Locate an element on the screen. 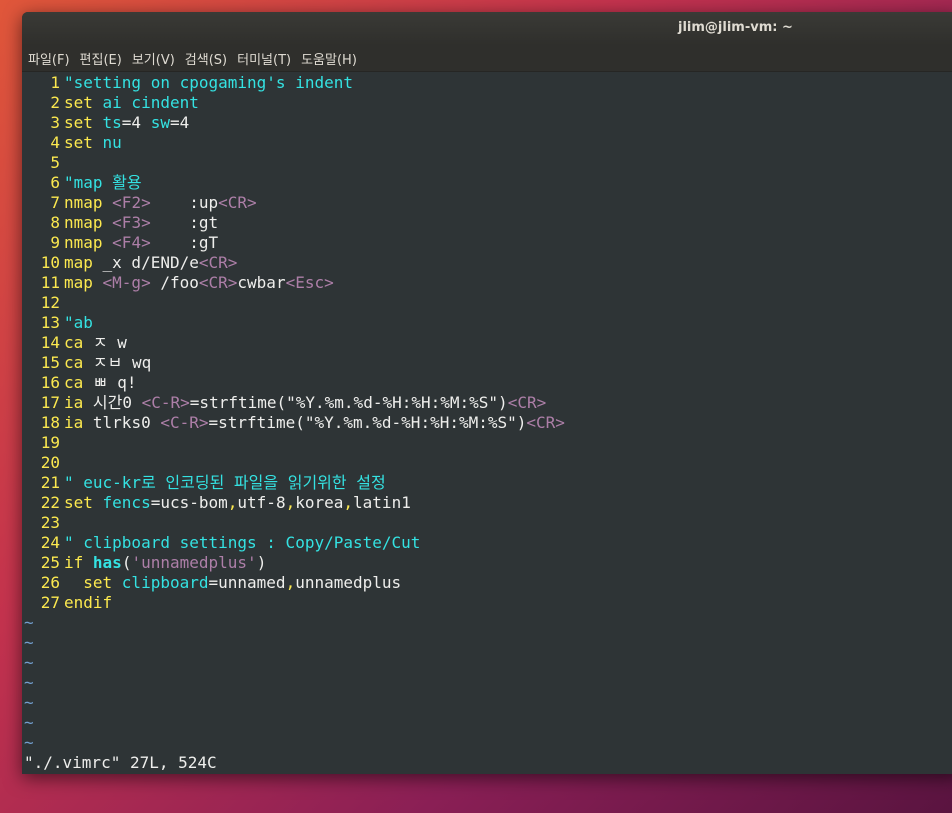 Image resolution: width=952 pixels, height=813 pixels. code-token: ai cindent is located at coordinates (150, 102).